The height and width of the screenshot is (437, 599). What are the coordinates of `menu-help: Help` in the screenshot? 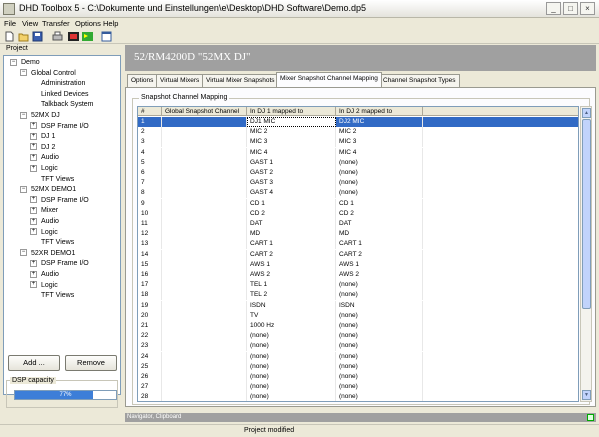 It's located at (110, 23).